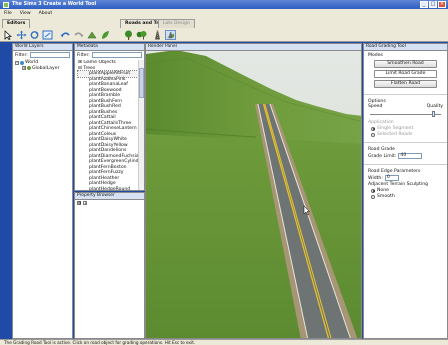  Describe the element at coordinates (375, 106) in the screenshot. I see `speed-label: Speed` at that location.